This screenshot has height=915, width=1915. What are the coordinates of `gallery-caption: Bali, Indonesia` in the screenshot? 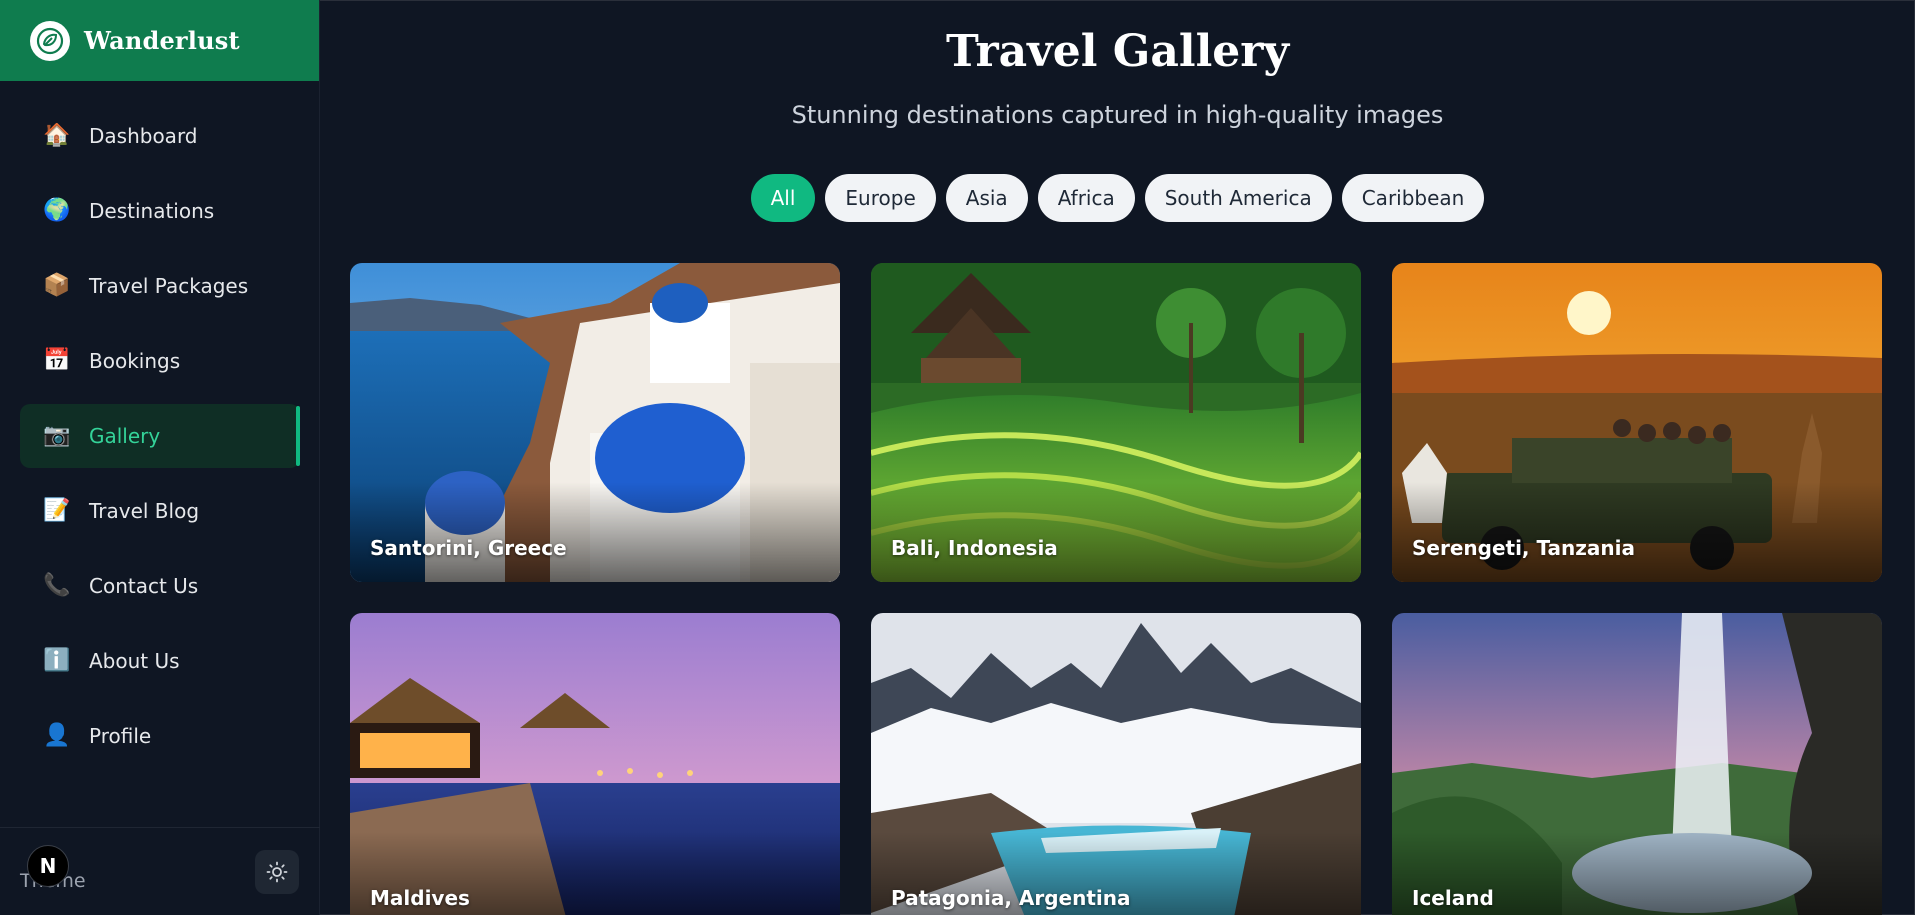 It's located at (974, 548).